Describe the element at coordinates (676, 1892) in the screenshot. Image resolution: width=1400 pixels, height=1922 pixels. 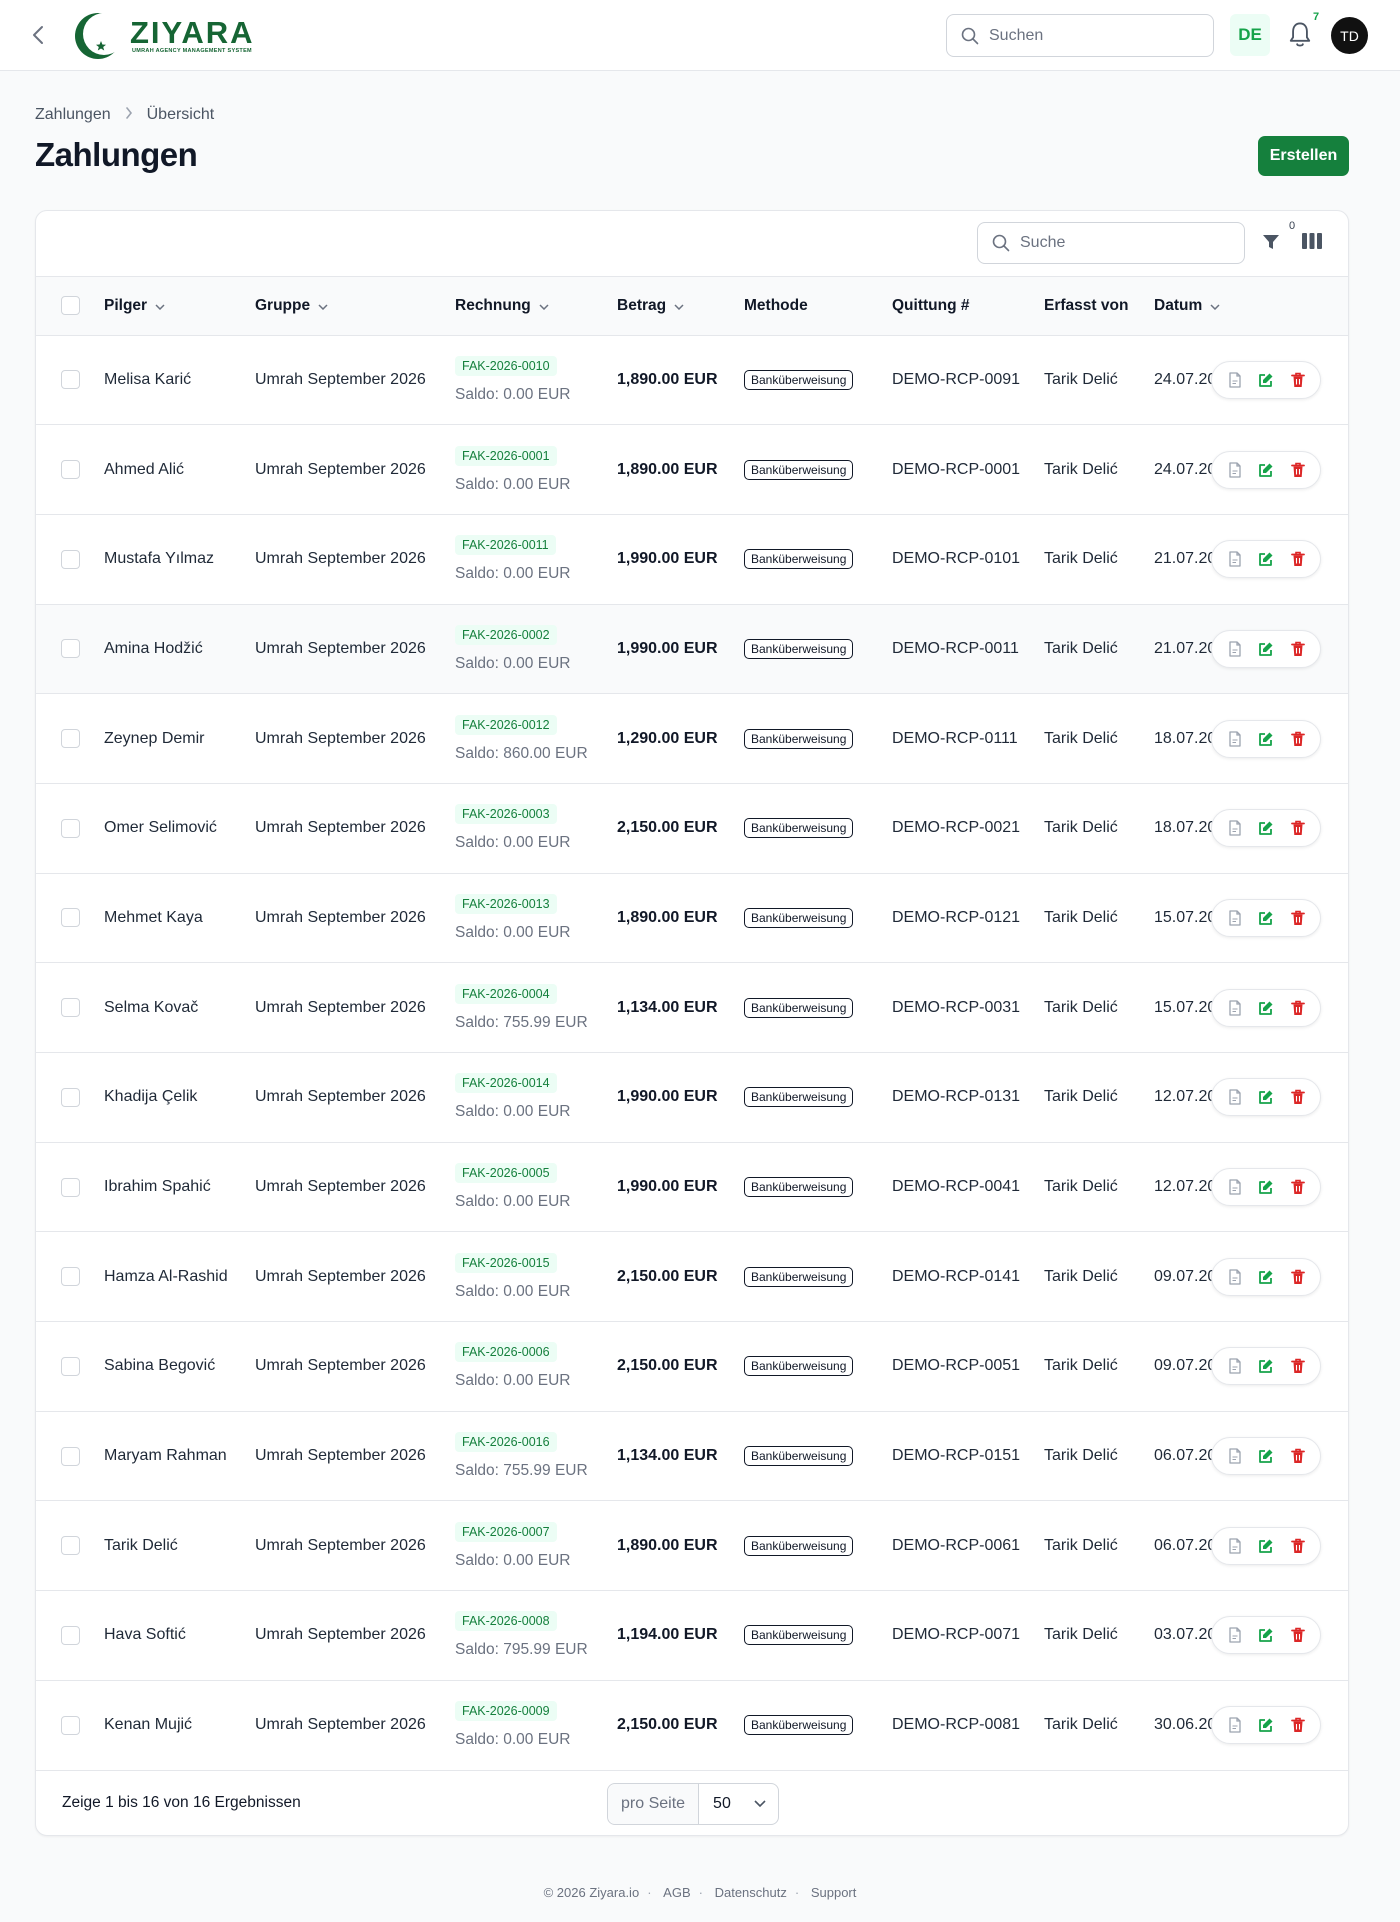
I see `footer-link-agb: AGB` at that location.